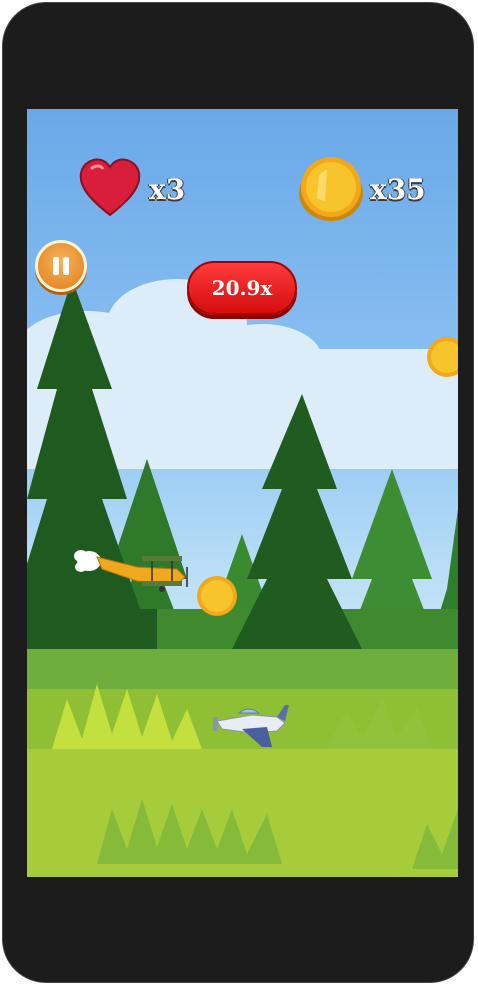 Image resolution: width=478 pixels, height=987 pixels. I want to click on coin-icon, so click(331, 189).